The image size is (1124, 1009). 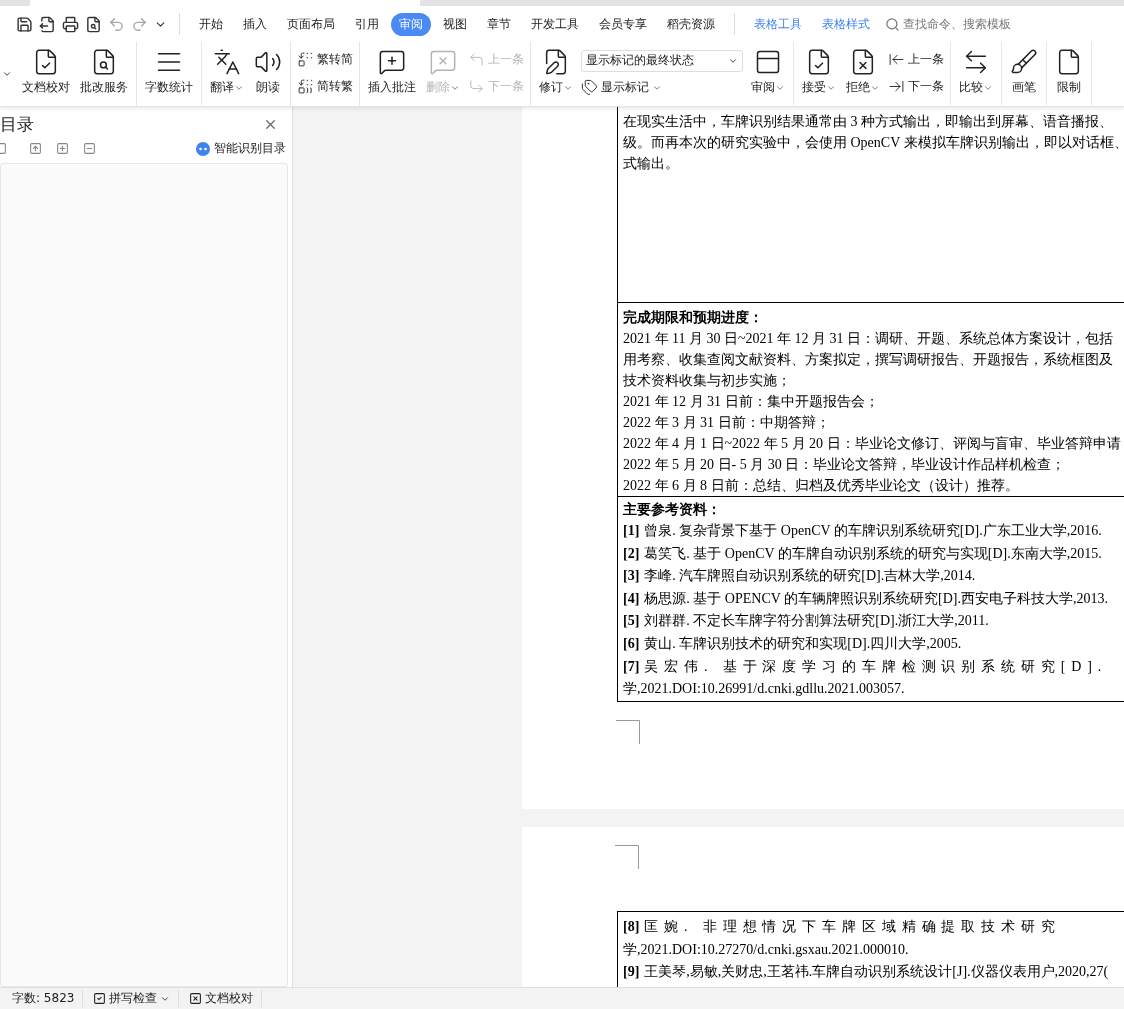 What do you see at coordinates (311, 24) in the screenshot?
I see `menu-tab: 页面布局` at bounding box center [311, 24].